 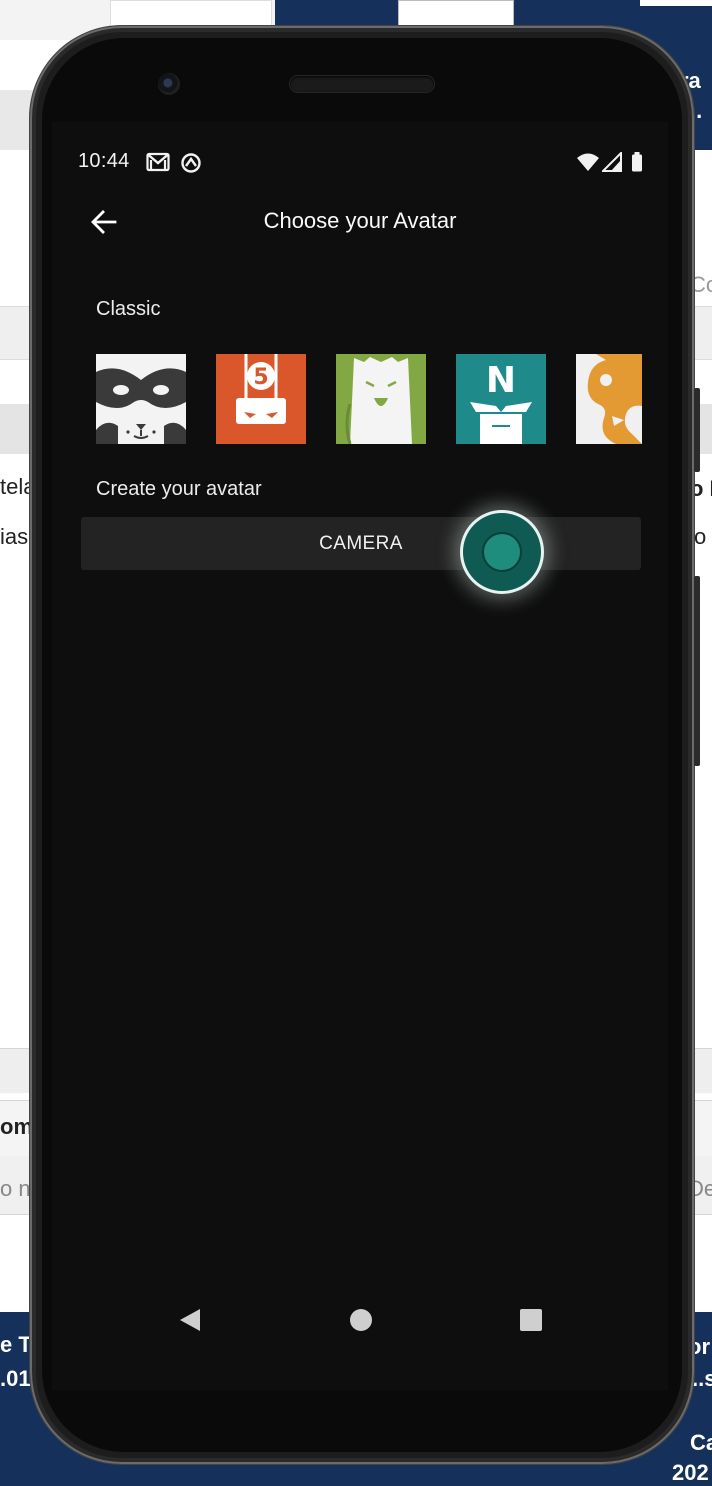 I want to click on avatar-option-raccoon, so click(x=141, y=399).